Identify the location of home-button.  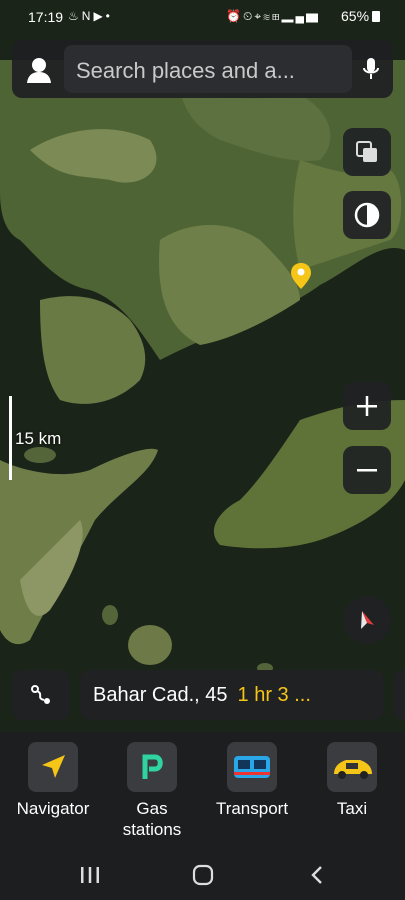
(203, 875).